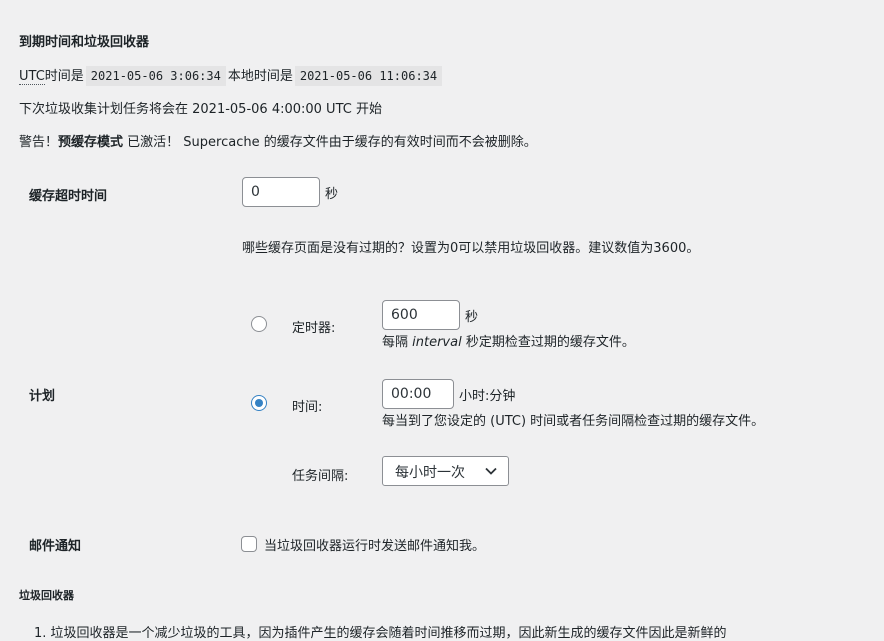  I want to click on interval-selected: 每小时一次, so click(430, 473).